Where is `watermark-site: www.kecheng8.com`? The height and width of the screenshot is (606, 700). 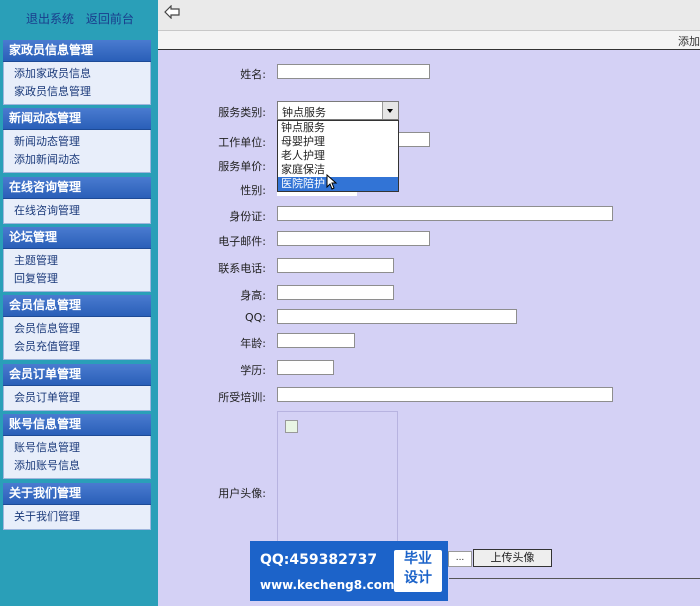
watermark-site: www.kecheng8.com is located at coordinates (327, 585).